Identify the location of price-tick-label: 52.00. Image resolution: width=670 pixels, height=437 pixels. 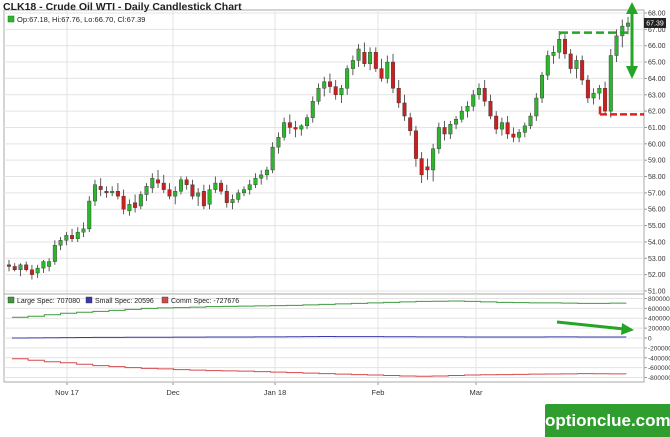
(657, 275).